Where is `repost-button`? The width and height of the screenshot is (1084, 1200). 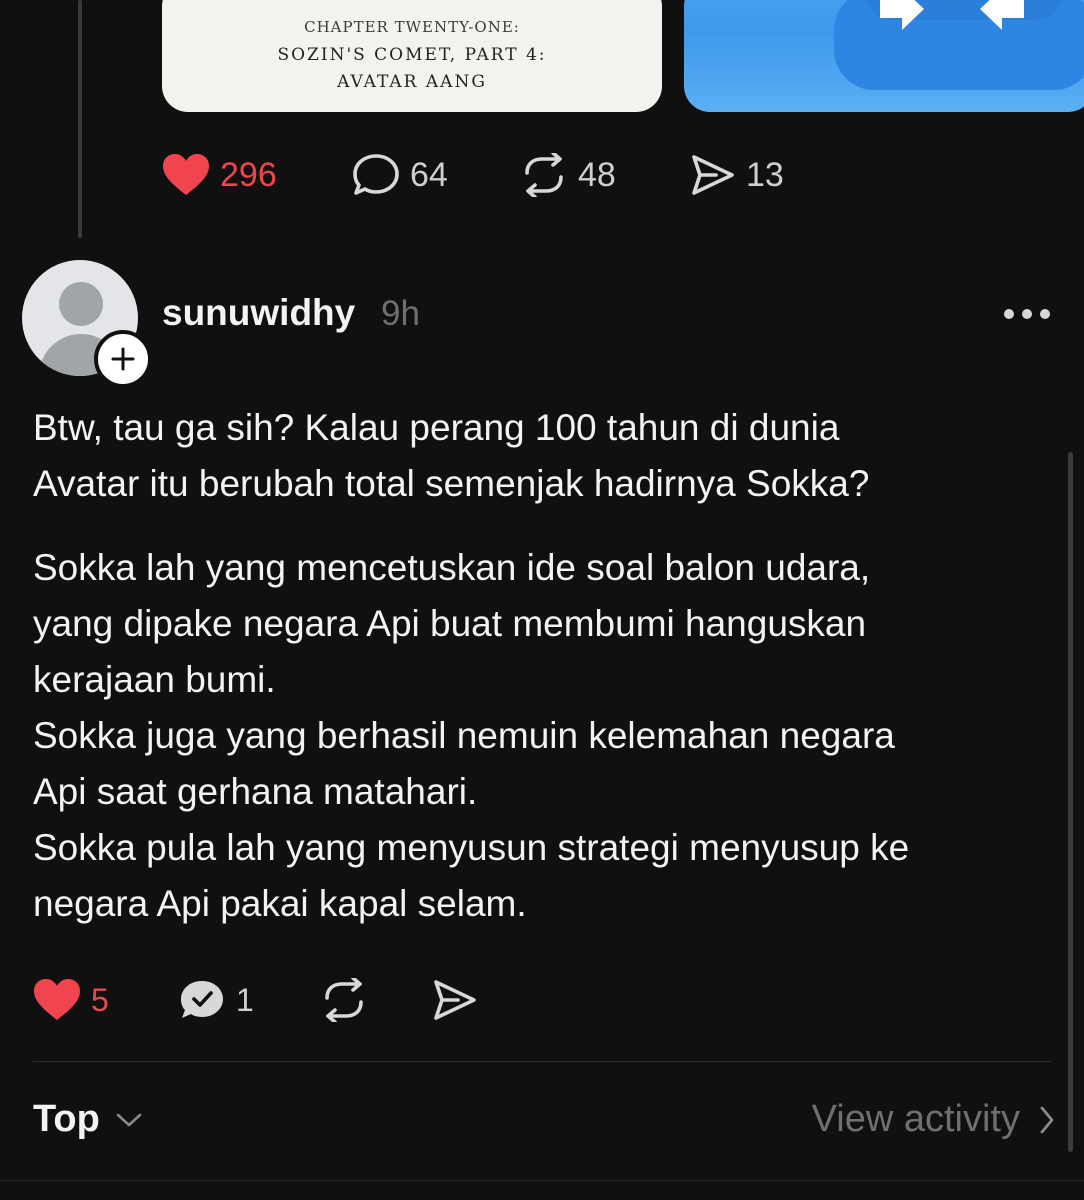
repost-button is located at coordinates (344, 1000).